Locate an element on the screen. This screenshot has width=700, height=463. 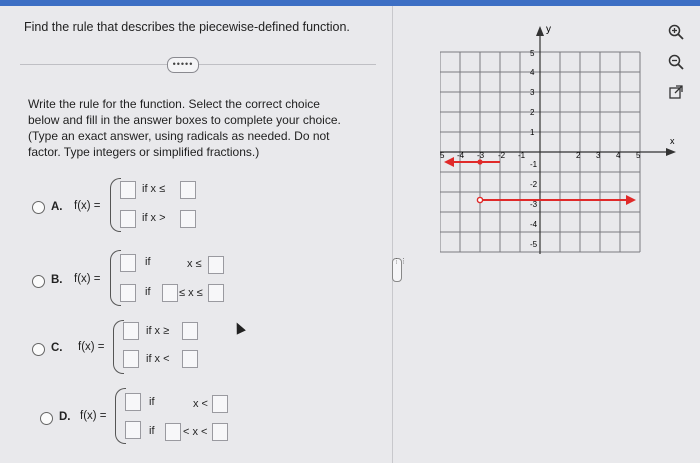
y-tick-label: 1 is located at coordinates (532, 132).